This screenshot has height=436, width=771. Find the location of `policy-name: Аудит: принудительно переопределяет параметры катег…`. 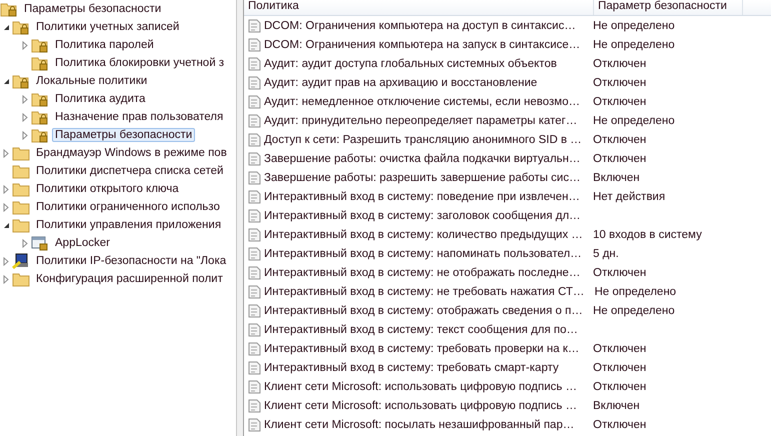

policy-name: Аудит: принудительно переопределяет параметры катег… is located at coordinates (421, 120).